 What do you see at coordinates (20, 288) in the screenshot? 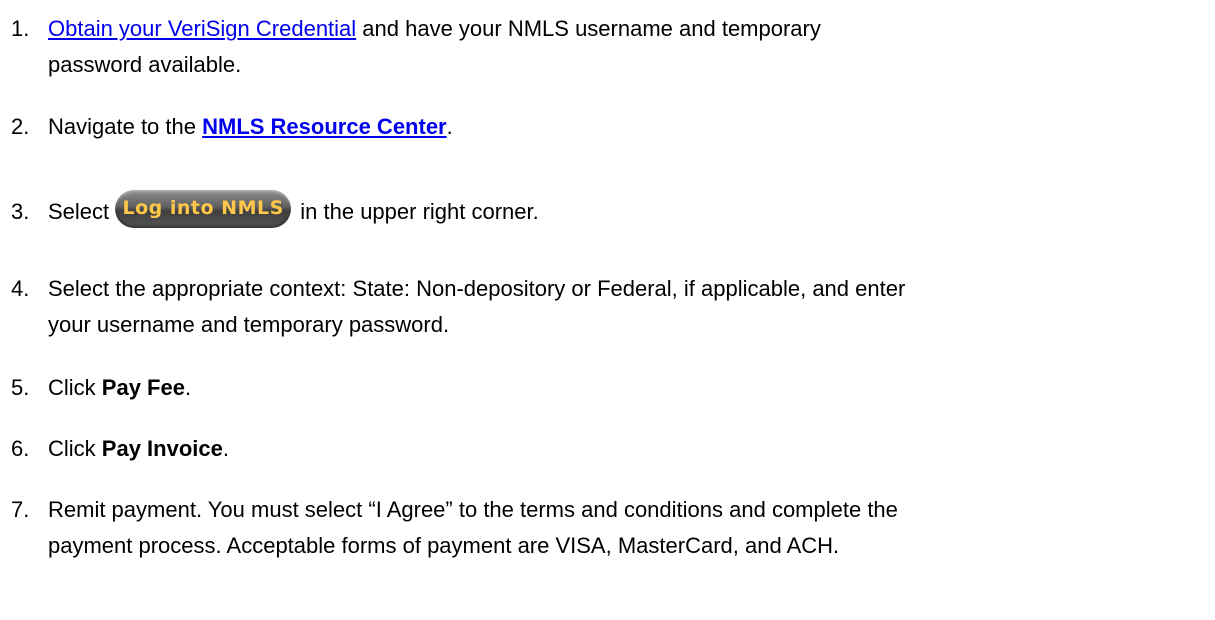
I see `step-number: 4.` at bounding box center [20, 288].